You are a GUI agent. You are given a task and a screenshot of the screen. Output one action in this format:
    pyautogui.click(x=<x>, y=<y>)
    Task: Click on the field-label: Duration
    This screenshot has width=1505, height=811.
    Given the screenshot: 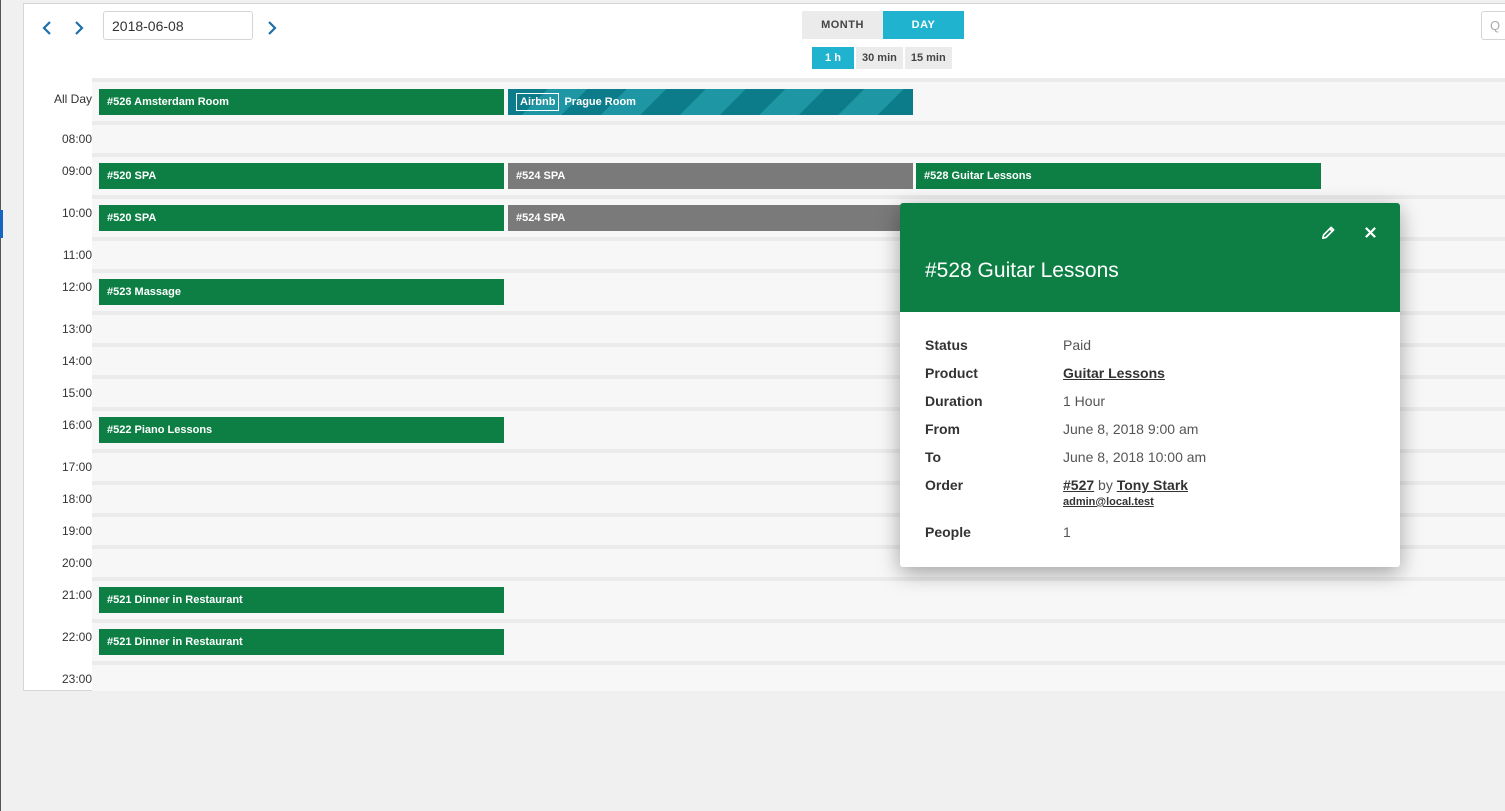 What is the action you would take?
    pyautogui.click(x=954, y=401)
    